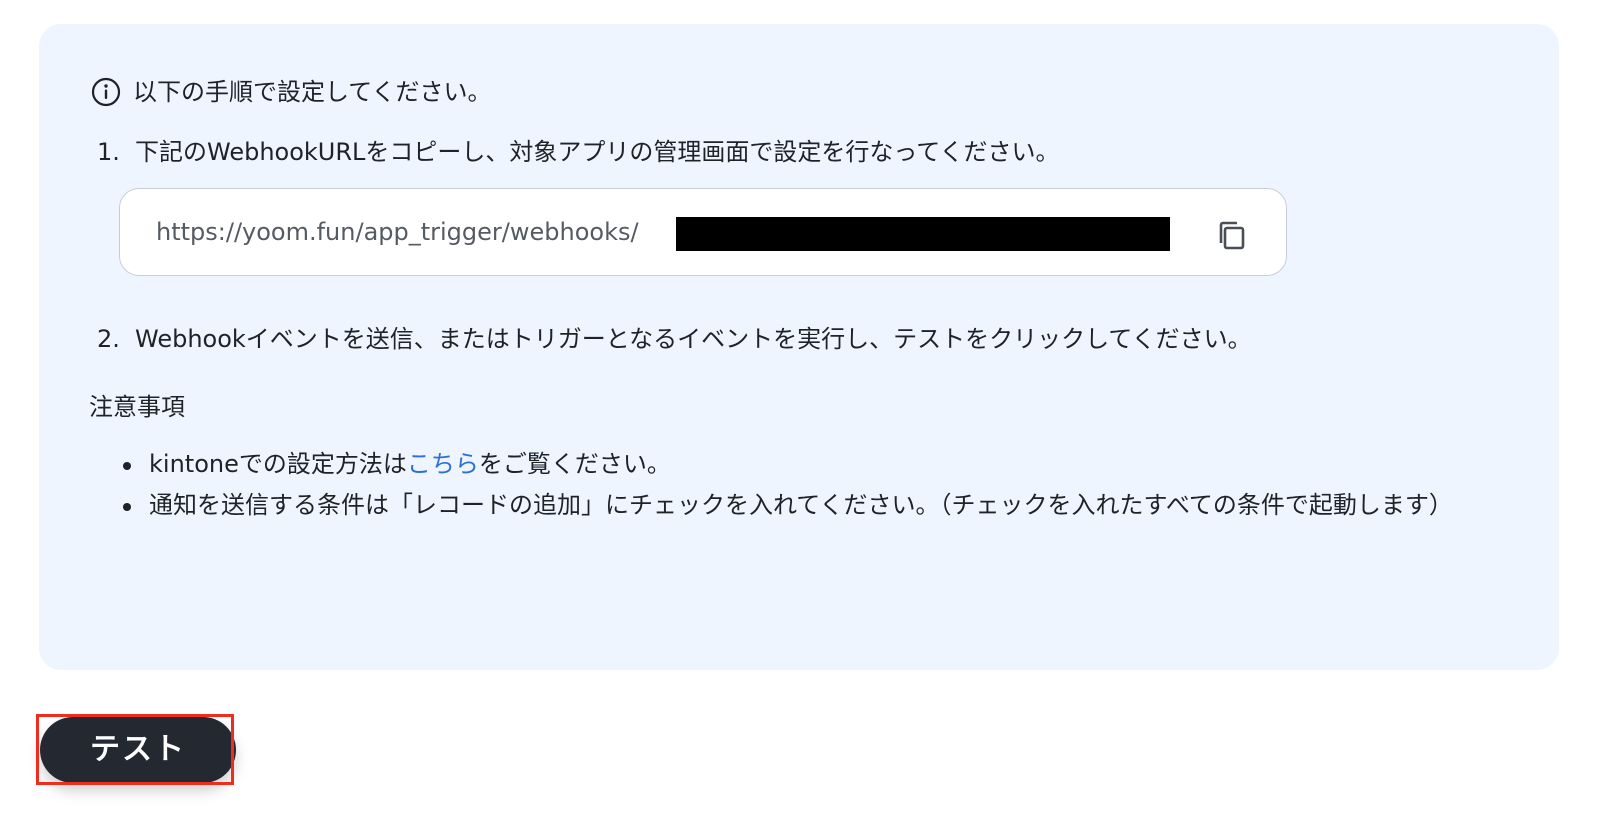 Image resolution: width=1600 pixels, height=833 pixels. What do you see at coordinates (443, 464) in the screenshot?
I see `kintone-guide-link: こちら` at bounding box center [443, 464].